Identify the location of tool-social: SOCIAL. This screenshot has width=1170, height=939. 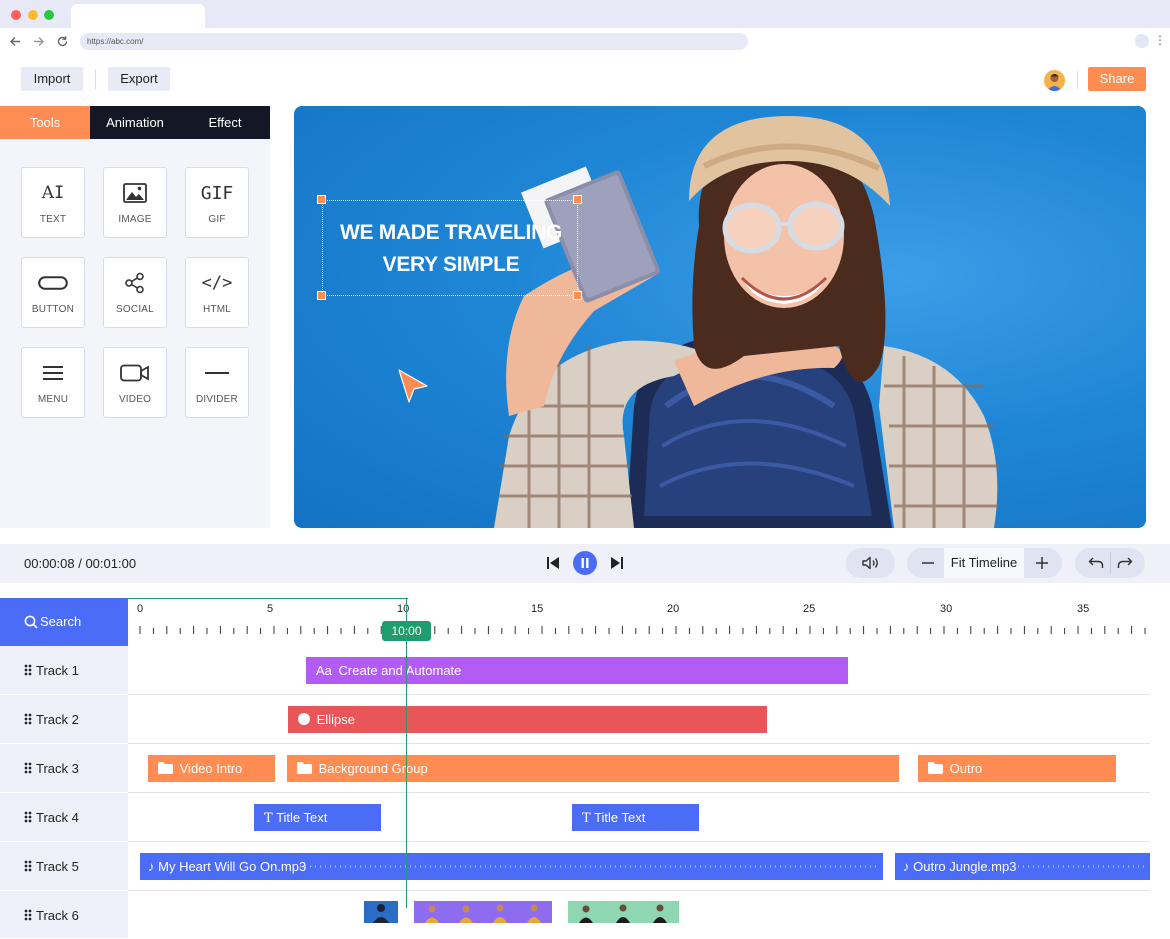
(135, 292).